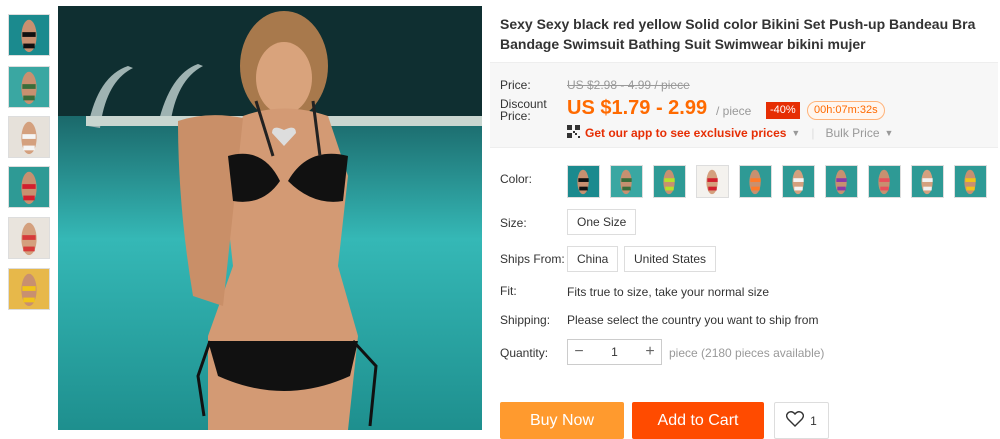  I want to click on fit-value: Fits true to size, take your normal size, so click(668, 292).